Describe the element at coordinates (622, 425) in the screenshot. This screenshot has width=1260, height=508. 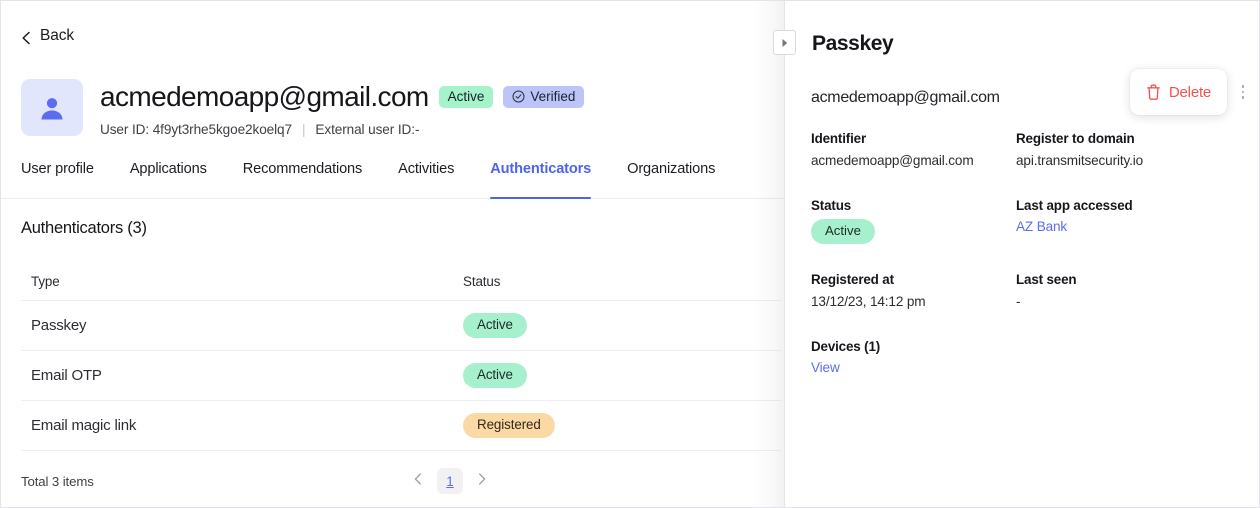
I see `cell-status: Registered` at that location.